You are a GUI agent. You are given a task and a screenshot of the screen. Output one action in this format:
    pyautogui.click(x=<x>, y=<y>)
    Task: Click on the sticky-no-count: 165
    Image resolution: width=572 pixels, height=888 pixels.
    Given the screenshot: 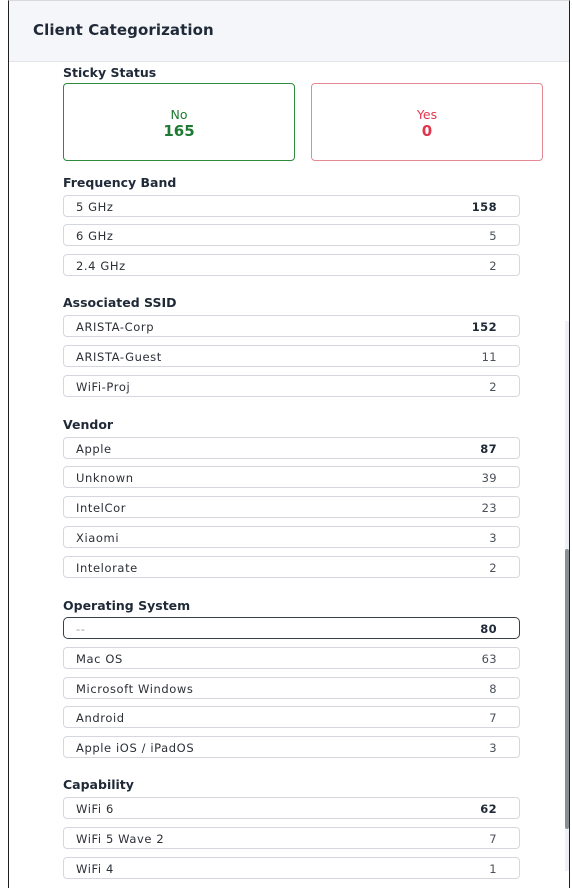 What is the action you would take?
    pyautogui.click(x=179, y=131)
    